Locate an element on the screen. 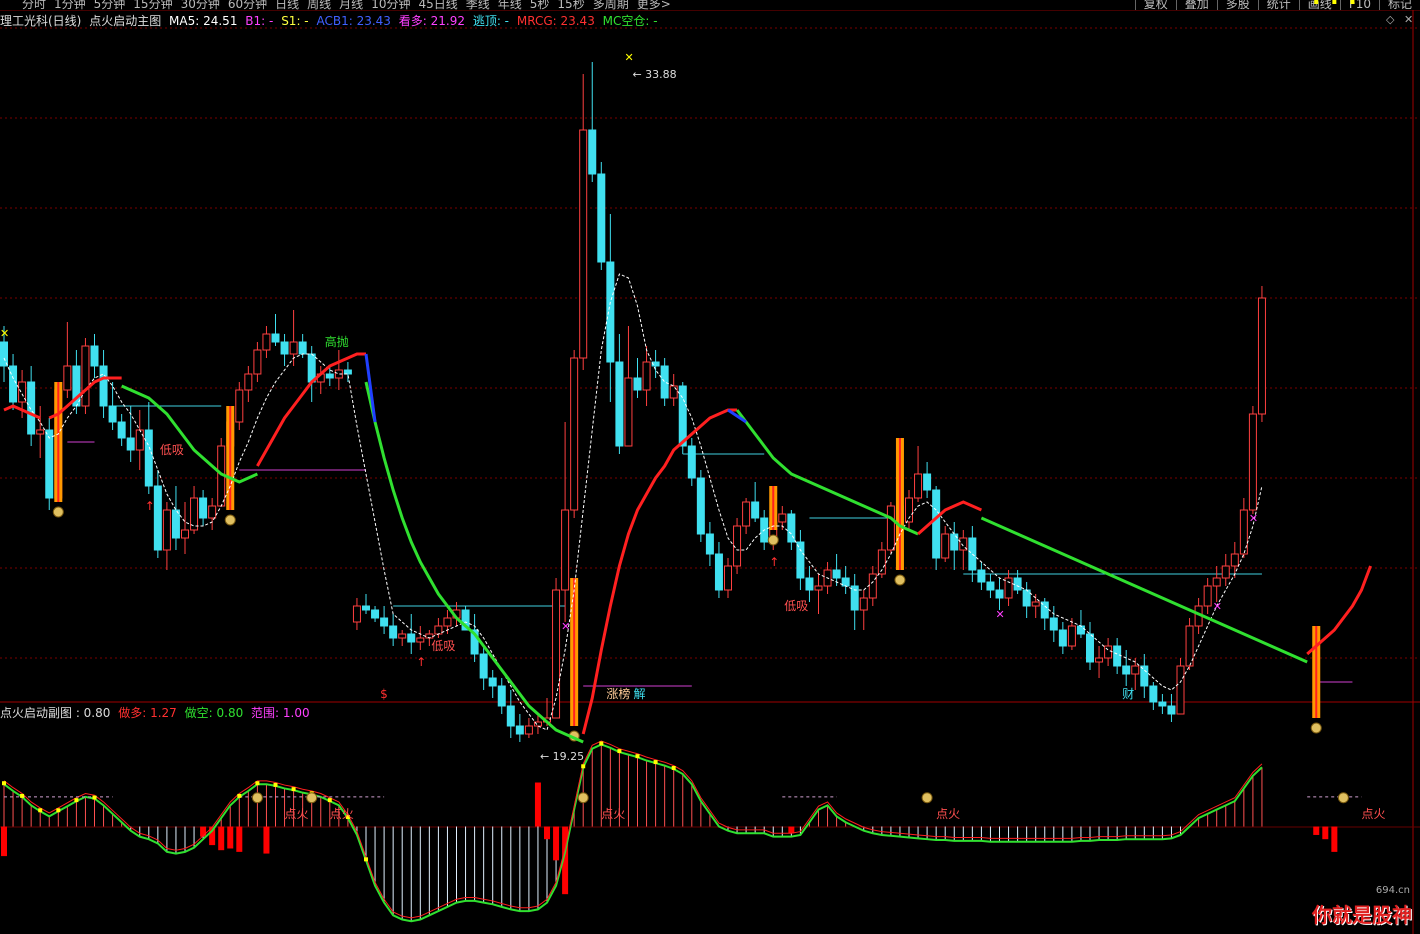 The height and width of the screenshot is (934, 1420). dixi-label-1: 低吸 is located at coordinates (443, 646).